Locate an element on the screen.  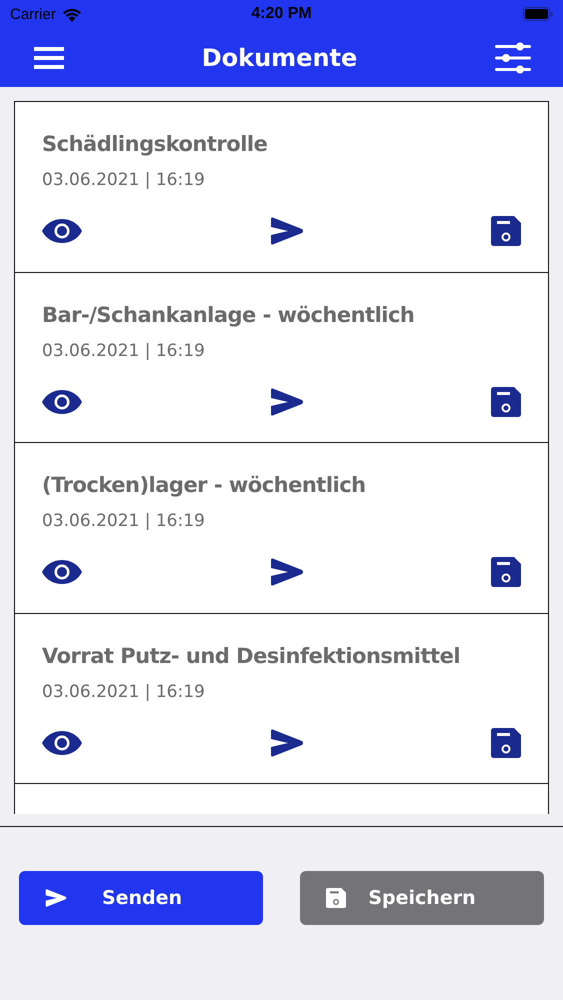
wifi-icon is located at coordinates (72, 14).